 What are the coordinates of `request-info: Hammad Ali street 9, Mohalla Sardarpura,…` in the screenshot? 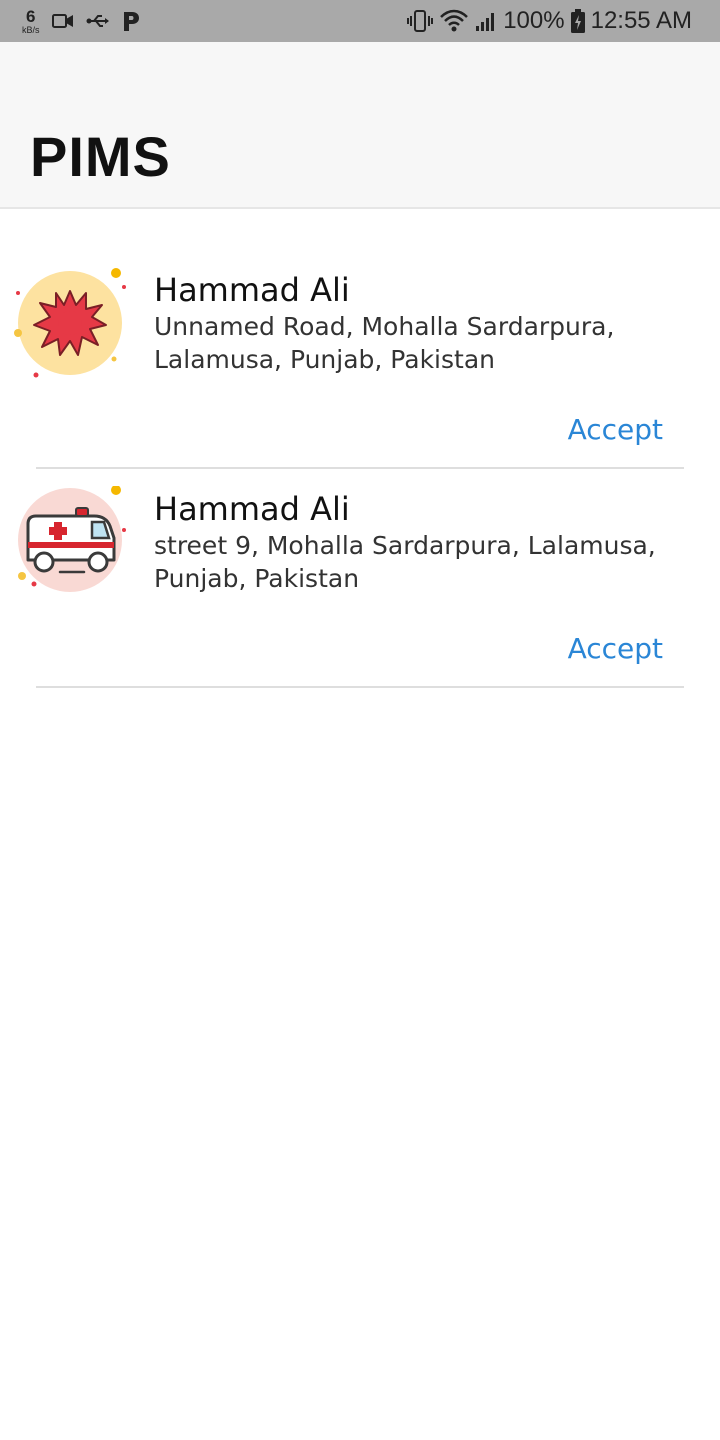 It's located at (417, 542).